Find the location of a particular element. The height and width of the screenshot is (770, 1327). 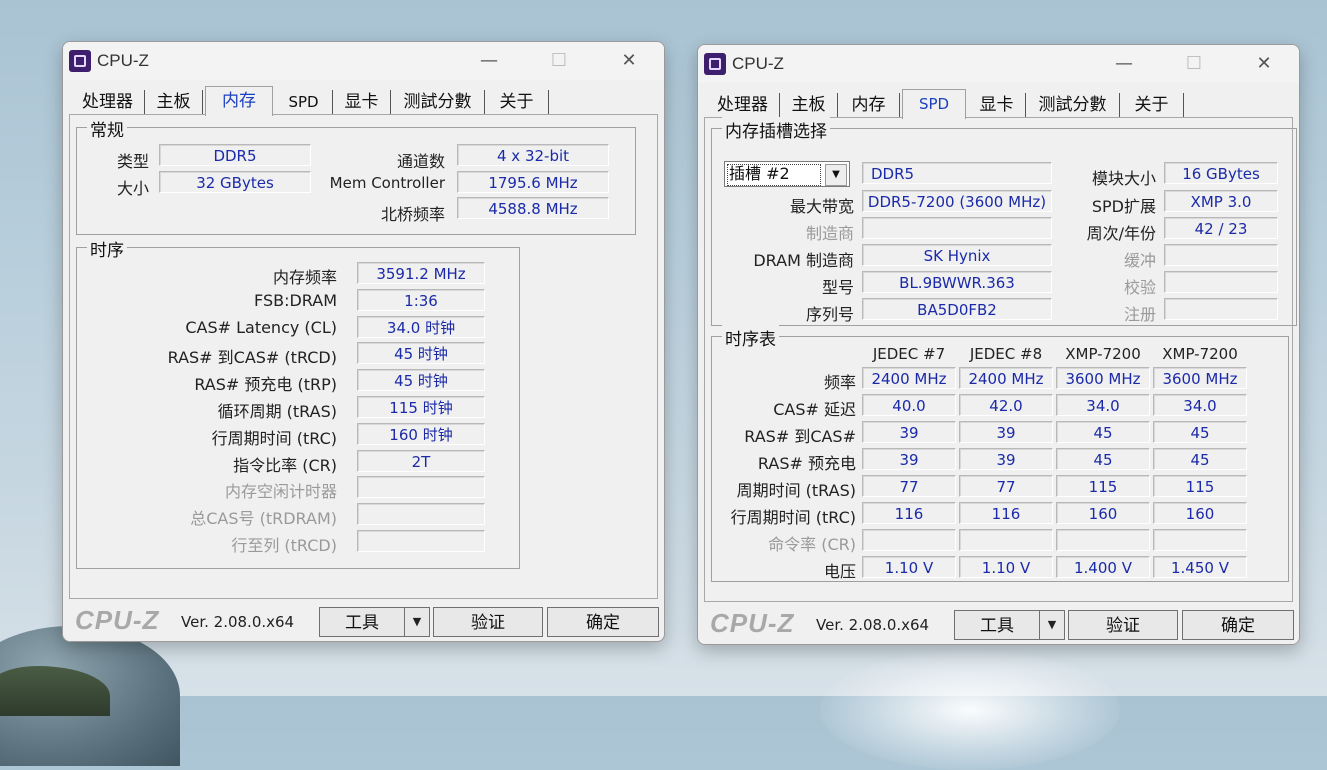

memctrl-value: 1795.6 MHz is located at coordinates (533, 182).